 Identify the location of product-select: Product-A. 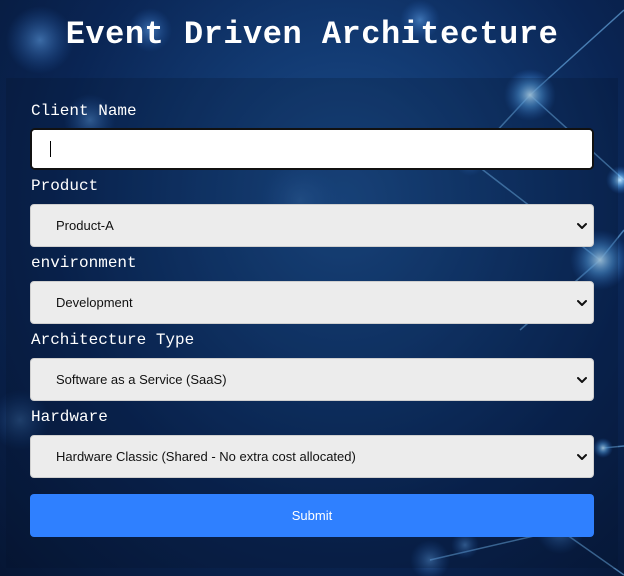
(312, 225).